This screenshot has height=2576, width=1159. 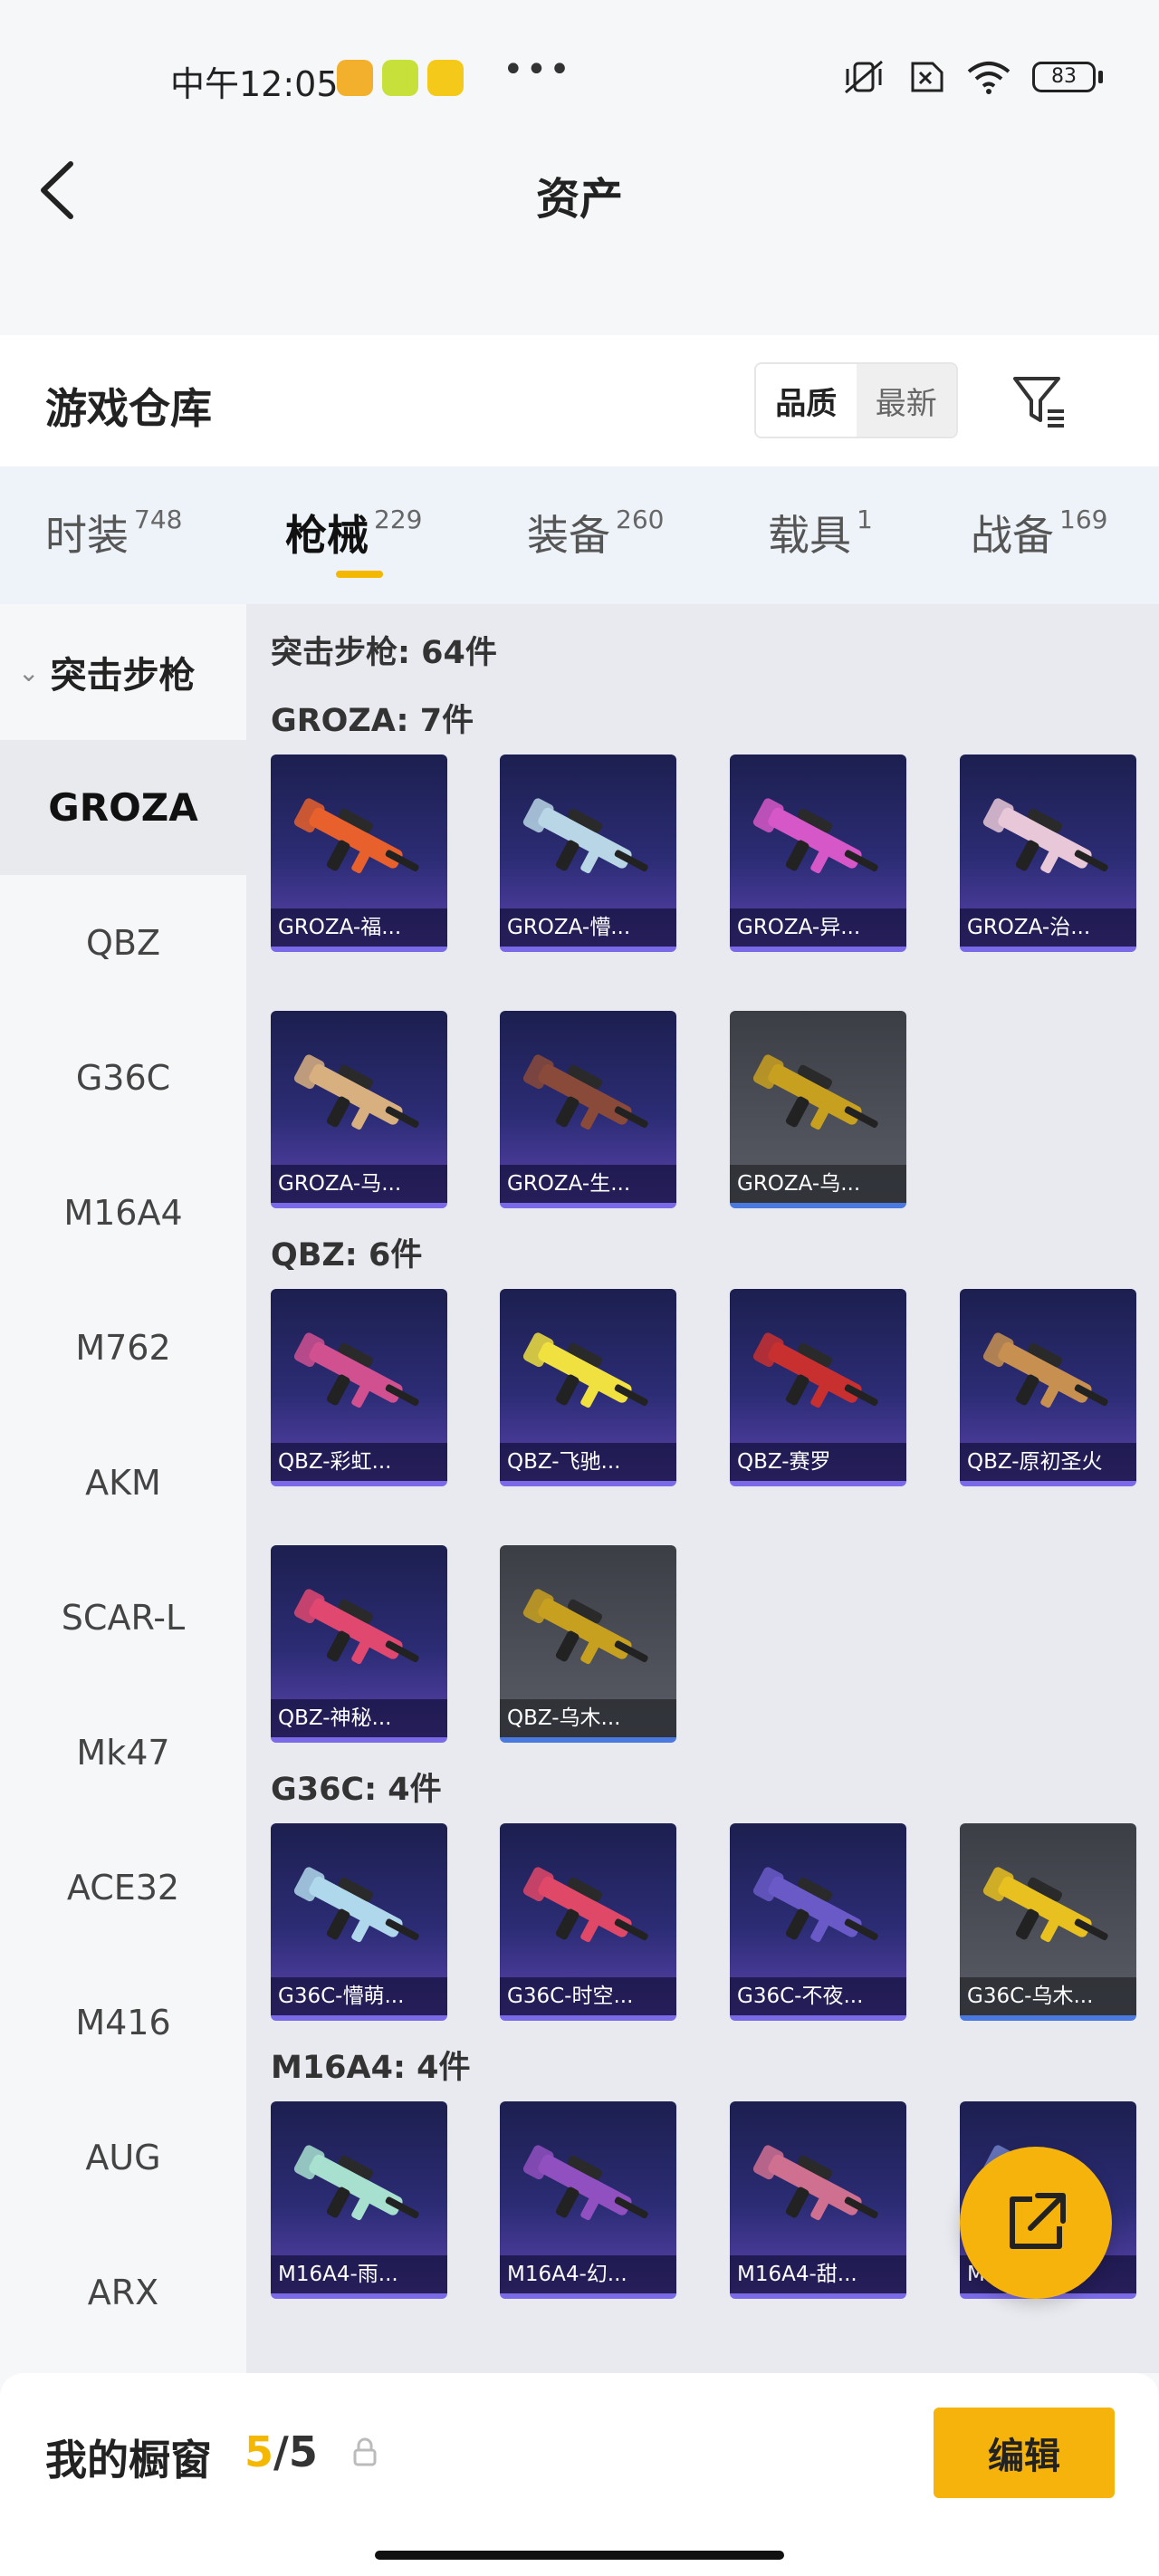 I want to click on weapon-skin-name: QBZ-原初圣火, so click(x=1048, y=1462).